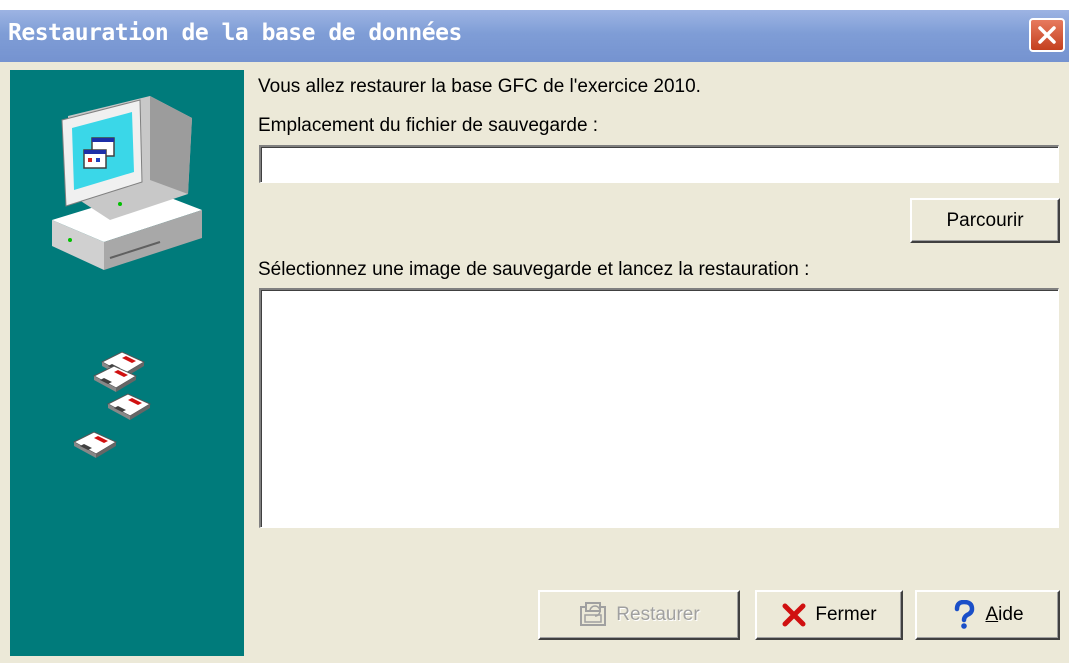  I want to click on close-icon, so click(1047, 35).